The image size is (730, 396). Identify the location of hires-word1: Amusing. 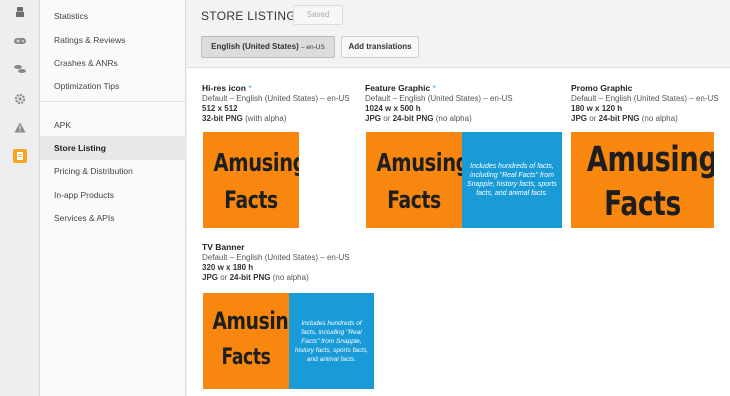
(256, 162).